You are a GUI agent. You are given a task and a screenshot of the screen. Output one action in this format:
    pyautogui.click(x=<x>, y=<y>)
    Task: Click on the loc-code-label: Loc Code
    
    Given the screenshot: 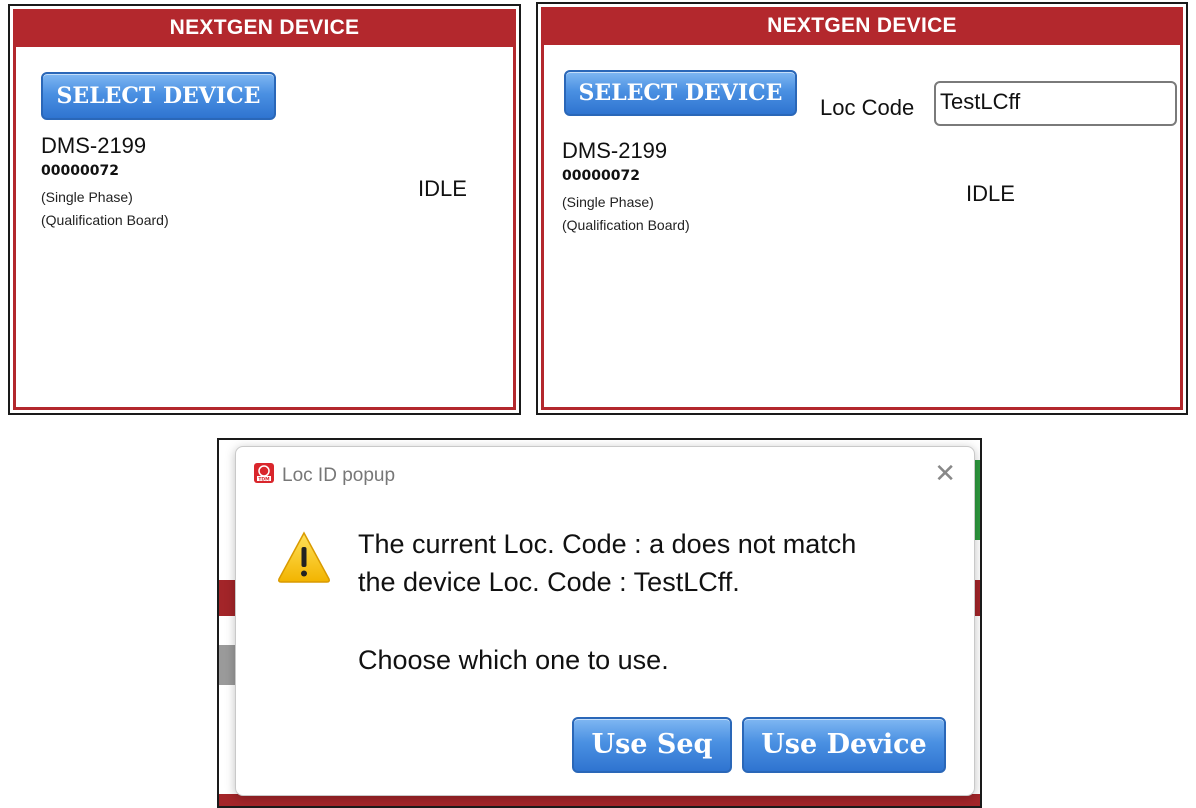 What is the action you would take?
    pyautogui.click(x=867, y=107)
    